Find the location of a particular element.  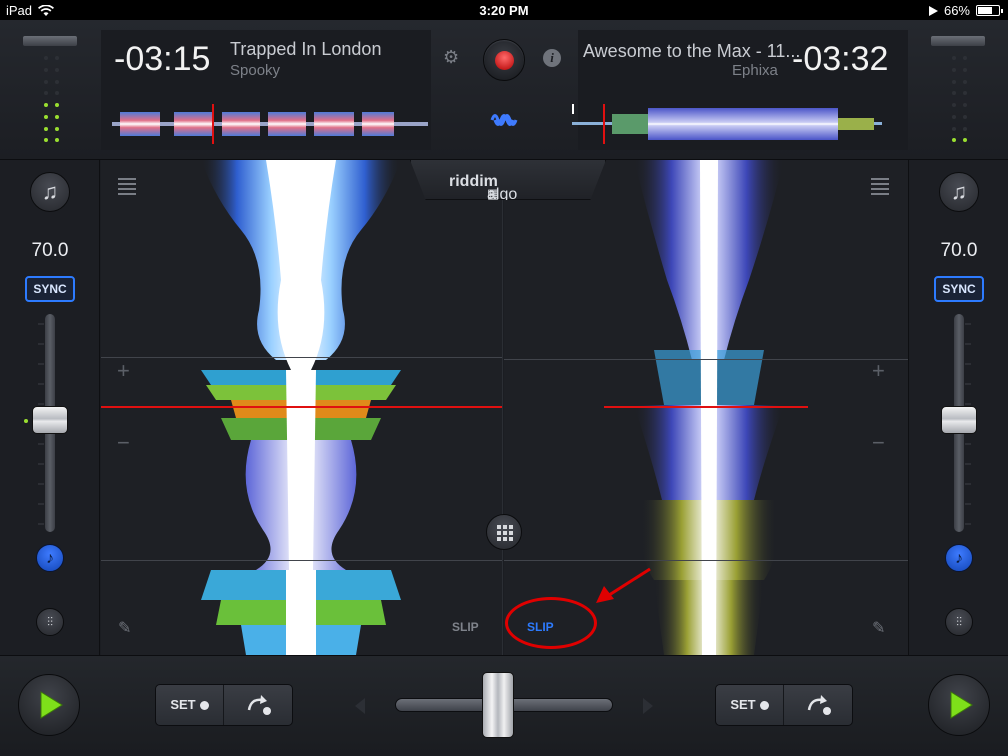

crossfader-handle is located at coordinates (498, 705).